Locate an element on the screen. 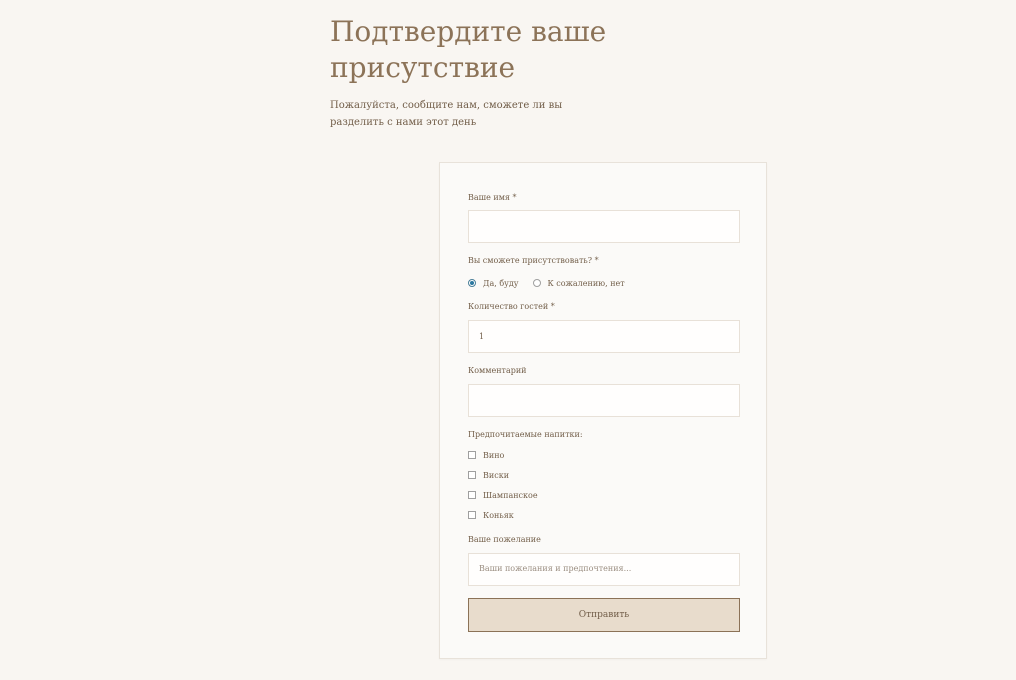 The width and height of the screenshot is (1016, 680). name-label: Ваше имя * is located at coordinates (492, 197).